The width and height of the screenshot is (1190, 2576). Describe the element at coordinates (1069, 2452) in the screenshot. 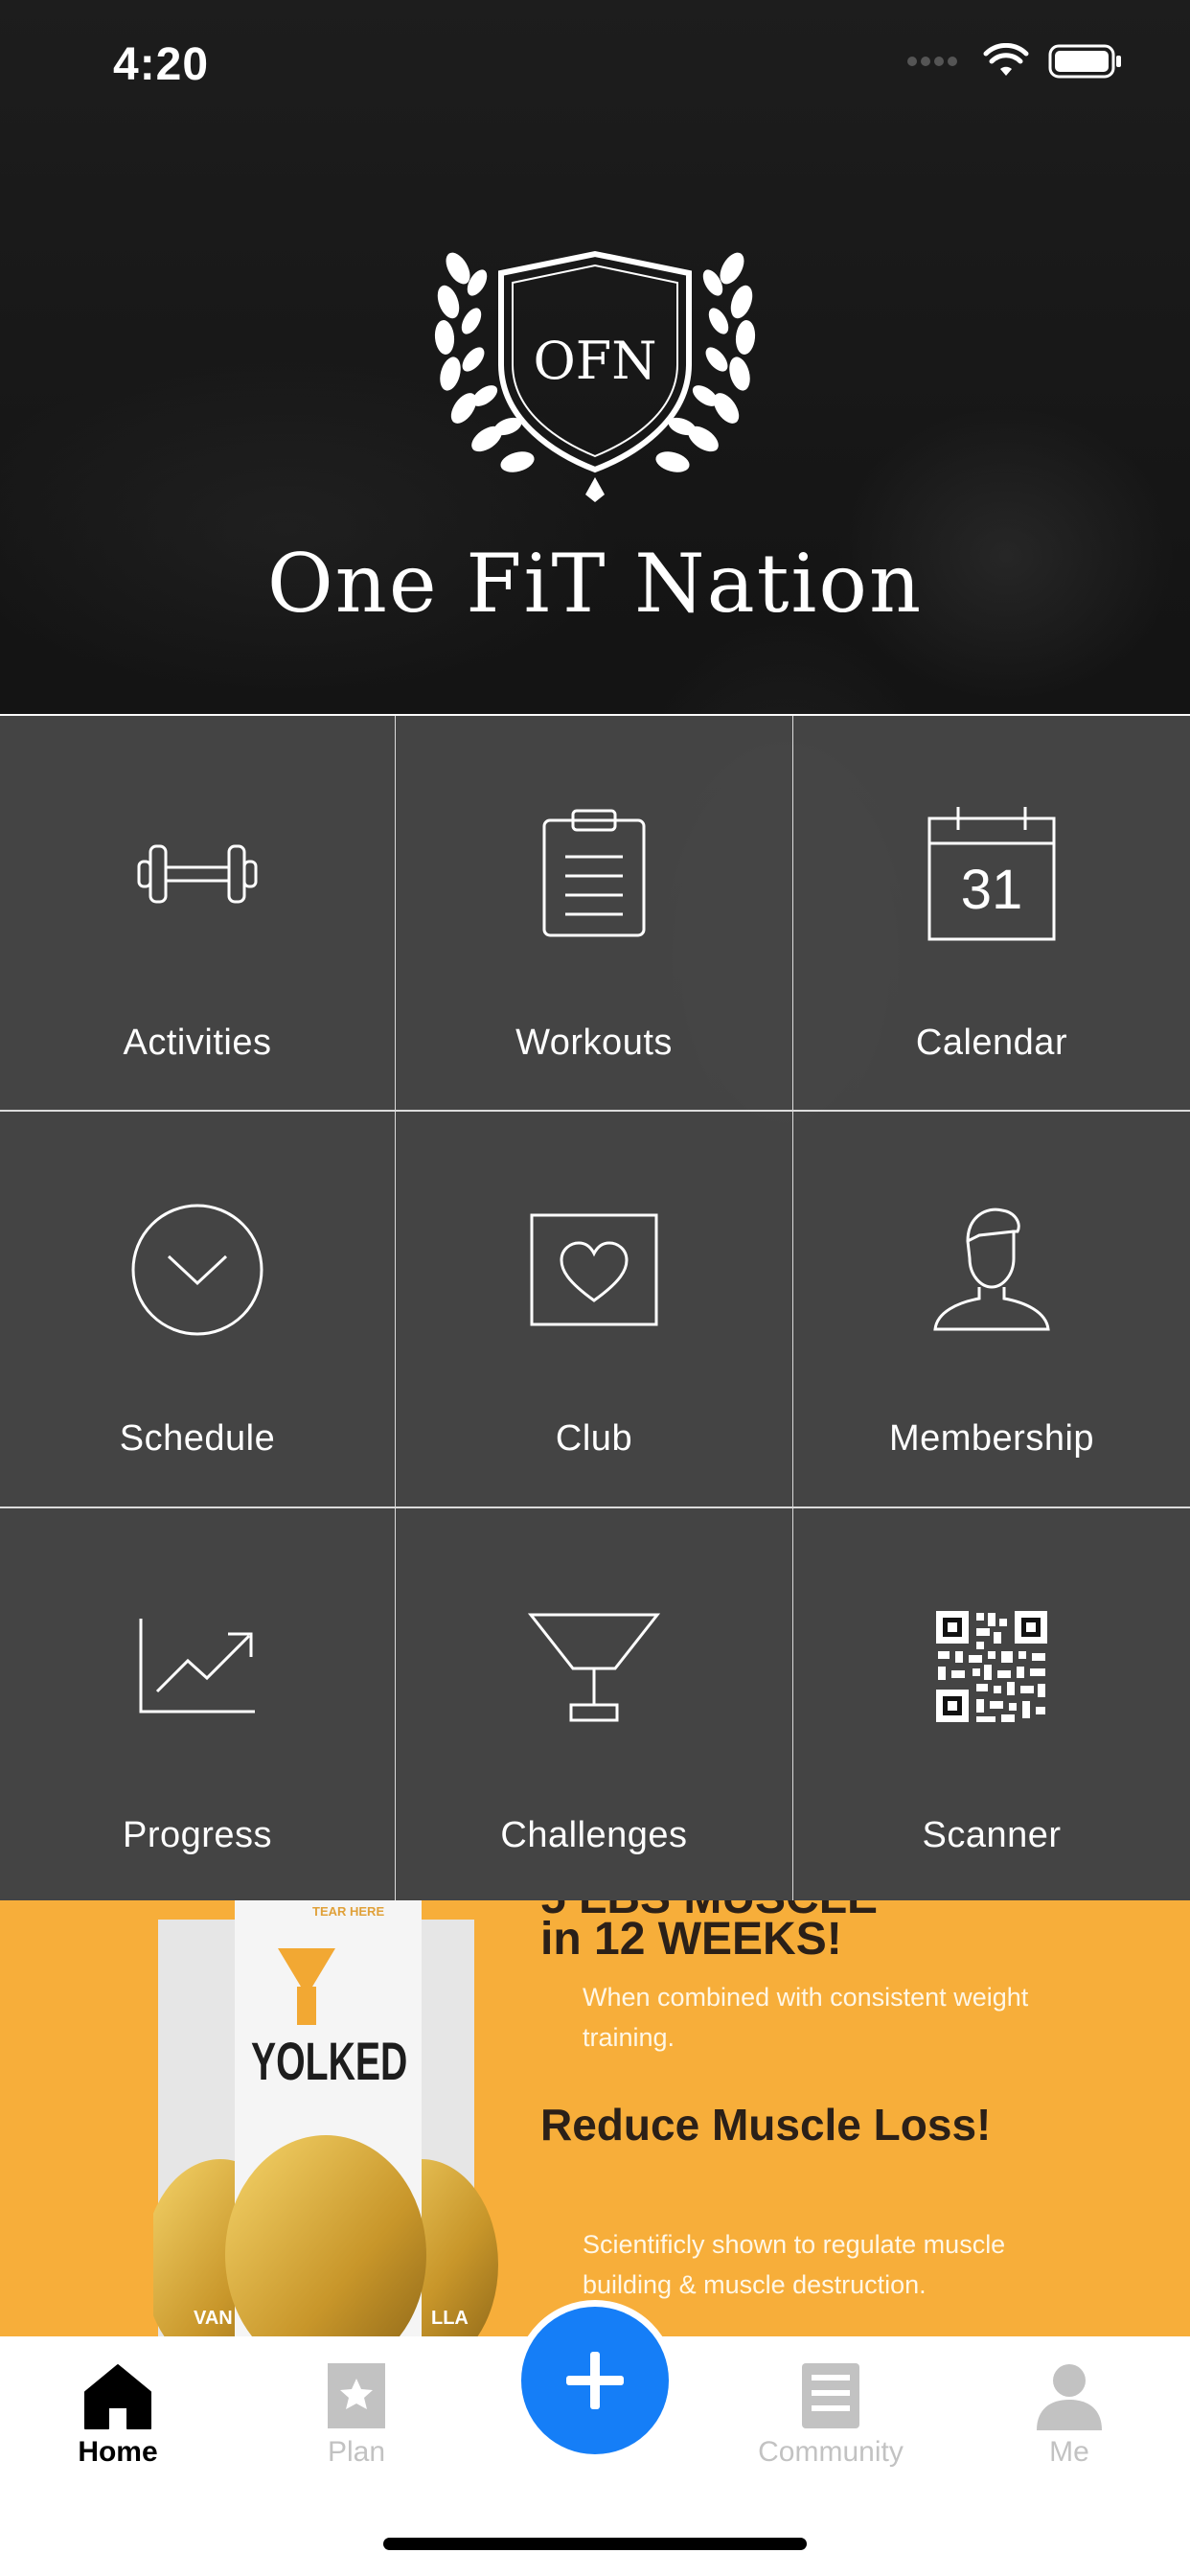

I see `tab-label: Me` at that location.